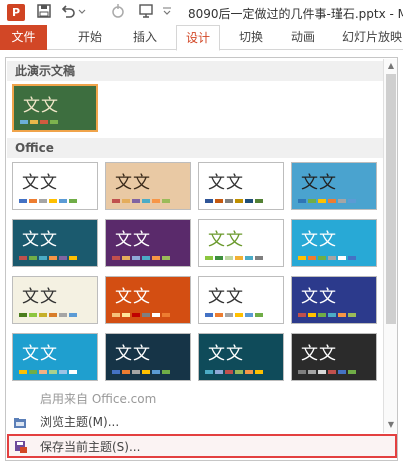 This screenshot has width=403, height=461. What do you see at coordinates (90, 37) in the screenshot?
I see `tab-home: 开始` at bounding box center [90, 37].